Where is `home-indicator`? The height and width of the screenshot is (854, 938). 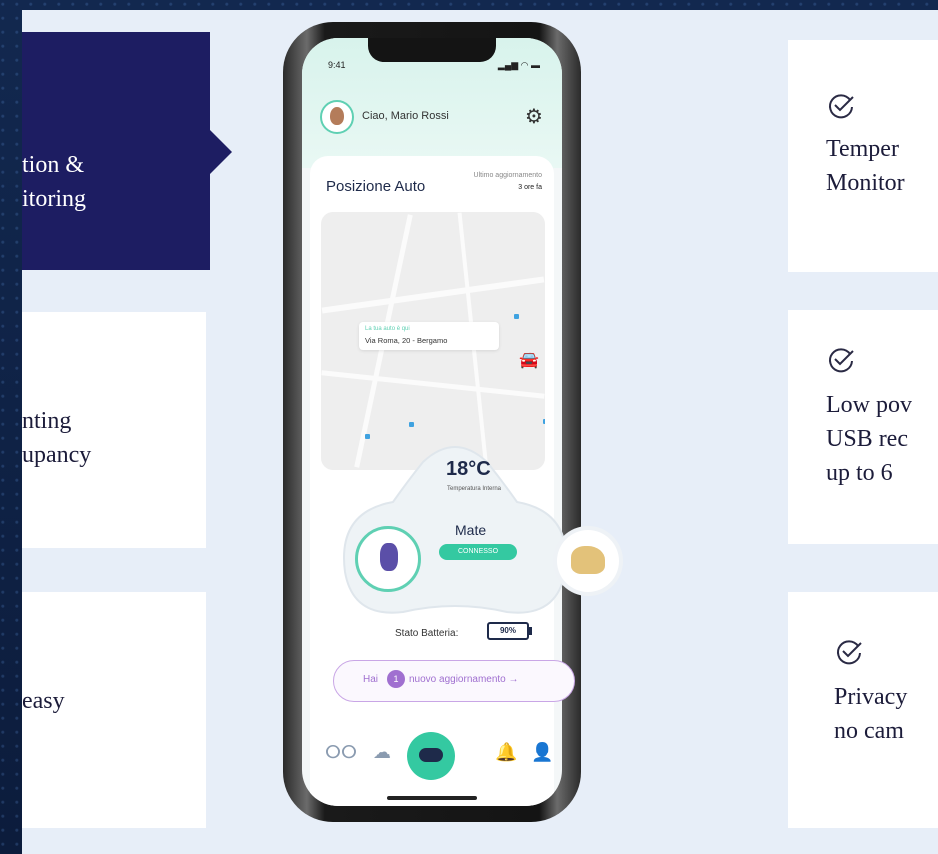
home-indicator is located at coordinates (432, 798).